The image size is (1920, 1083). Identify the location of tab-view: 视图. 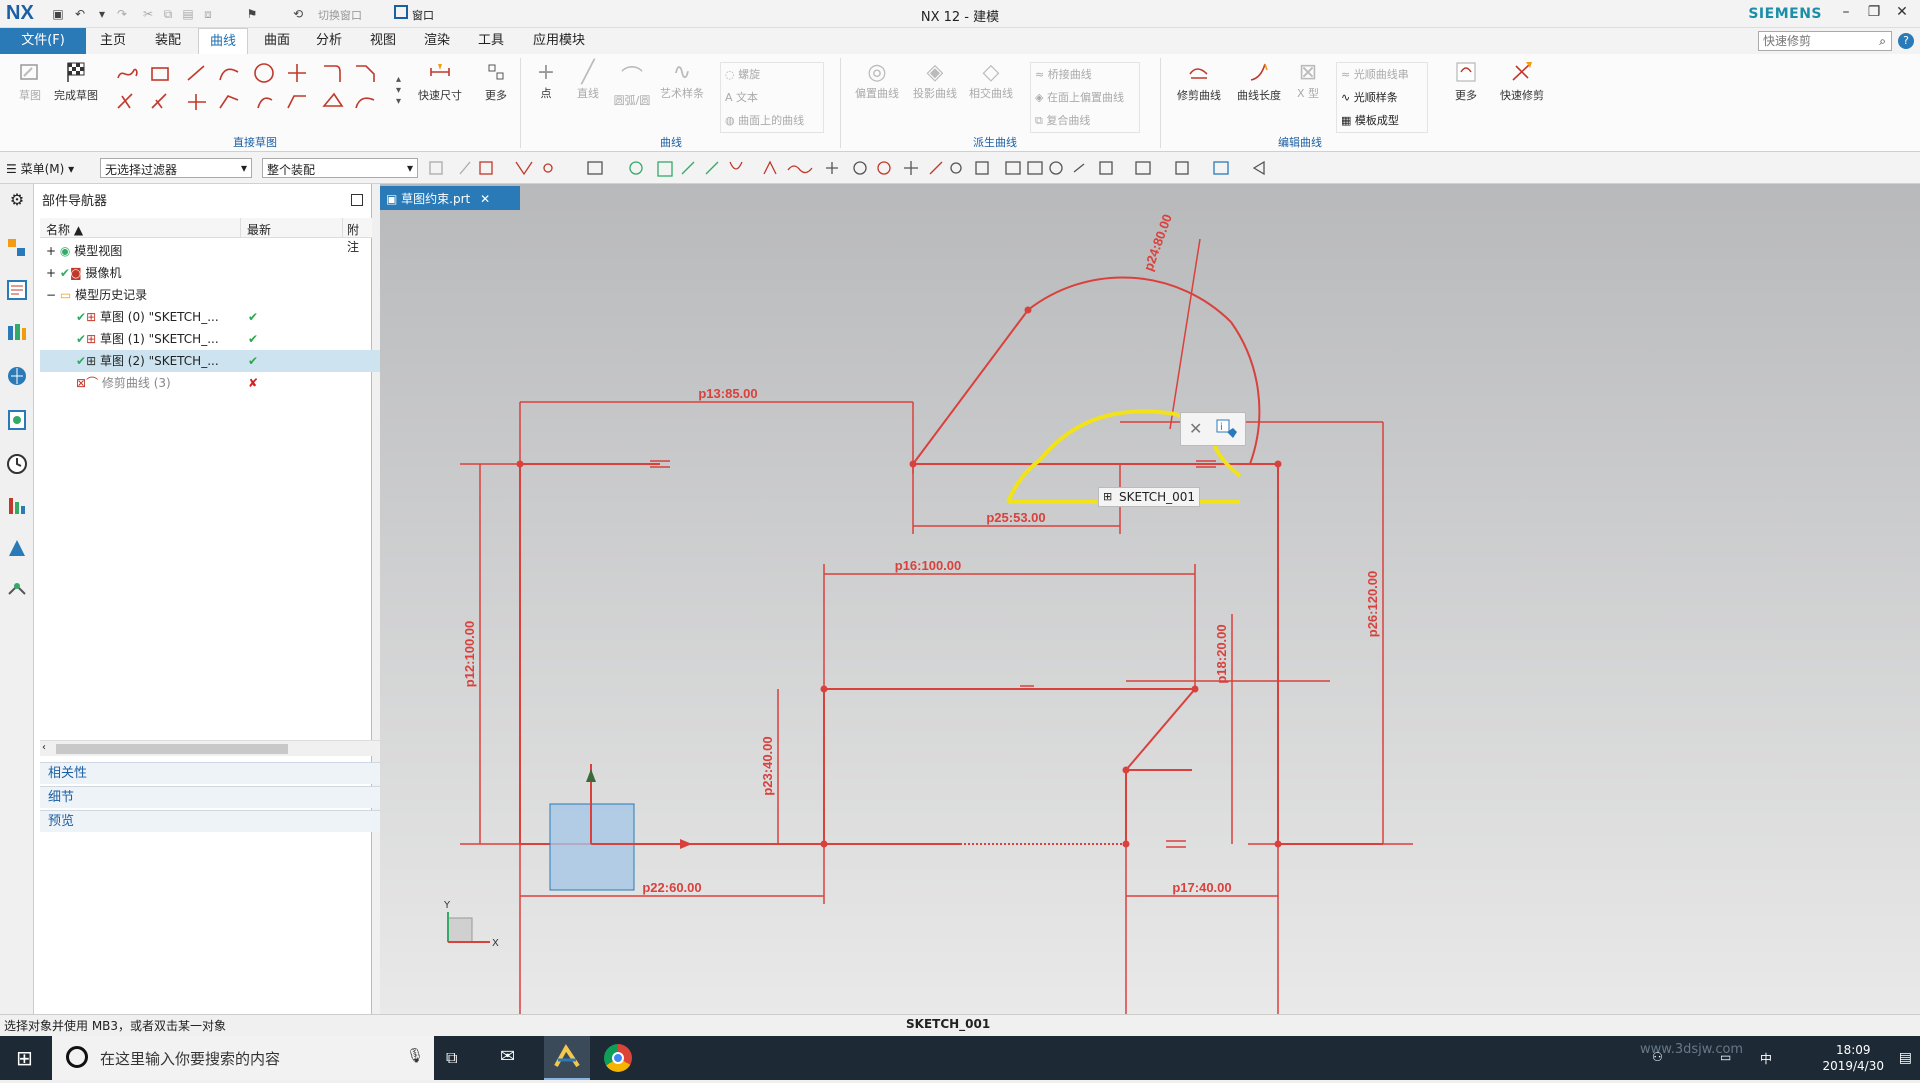
(383, 41).